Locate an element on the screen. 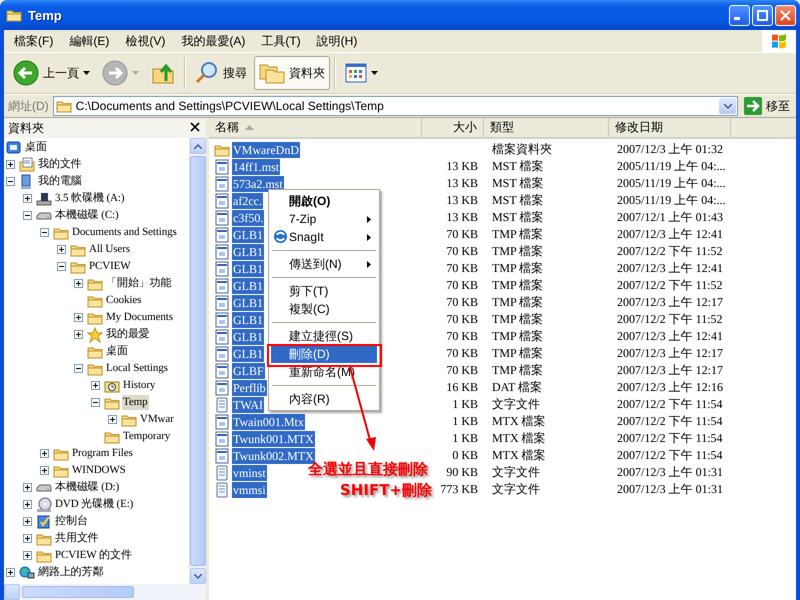  context-menu-item: 7-Zip is located at coordinates (324, 219).